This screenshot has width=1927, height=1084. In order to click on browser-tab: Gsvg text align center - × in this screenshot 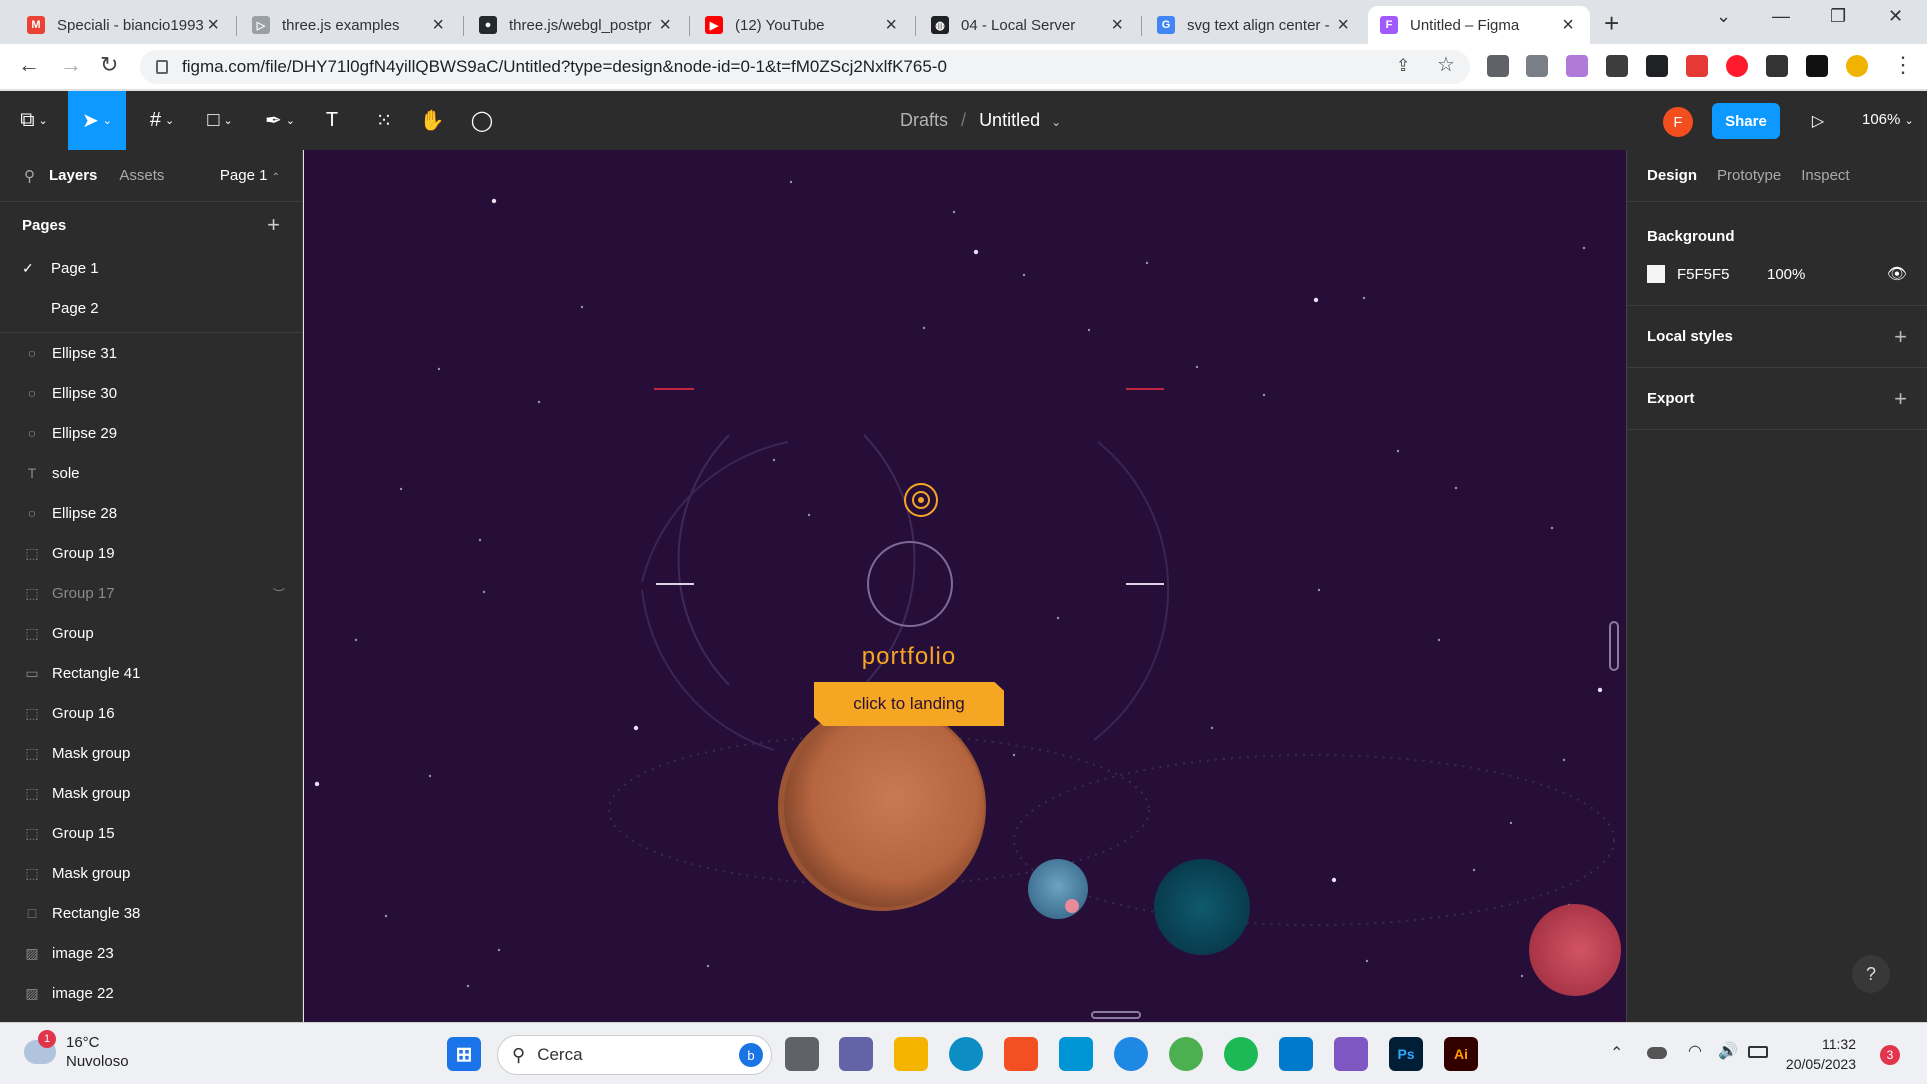, I will do `click(1255, 25)`.